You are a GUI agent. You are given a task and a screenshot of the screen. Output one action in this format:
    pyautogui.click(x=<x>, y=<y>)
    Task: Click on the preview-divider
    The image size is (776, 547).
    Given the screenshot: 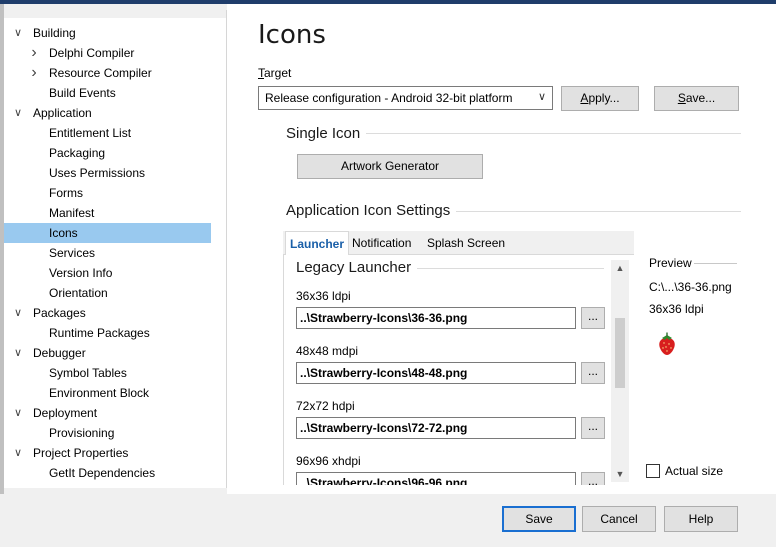 What is the action you would take?
    pyautogui.click(x=715, y=263)
    